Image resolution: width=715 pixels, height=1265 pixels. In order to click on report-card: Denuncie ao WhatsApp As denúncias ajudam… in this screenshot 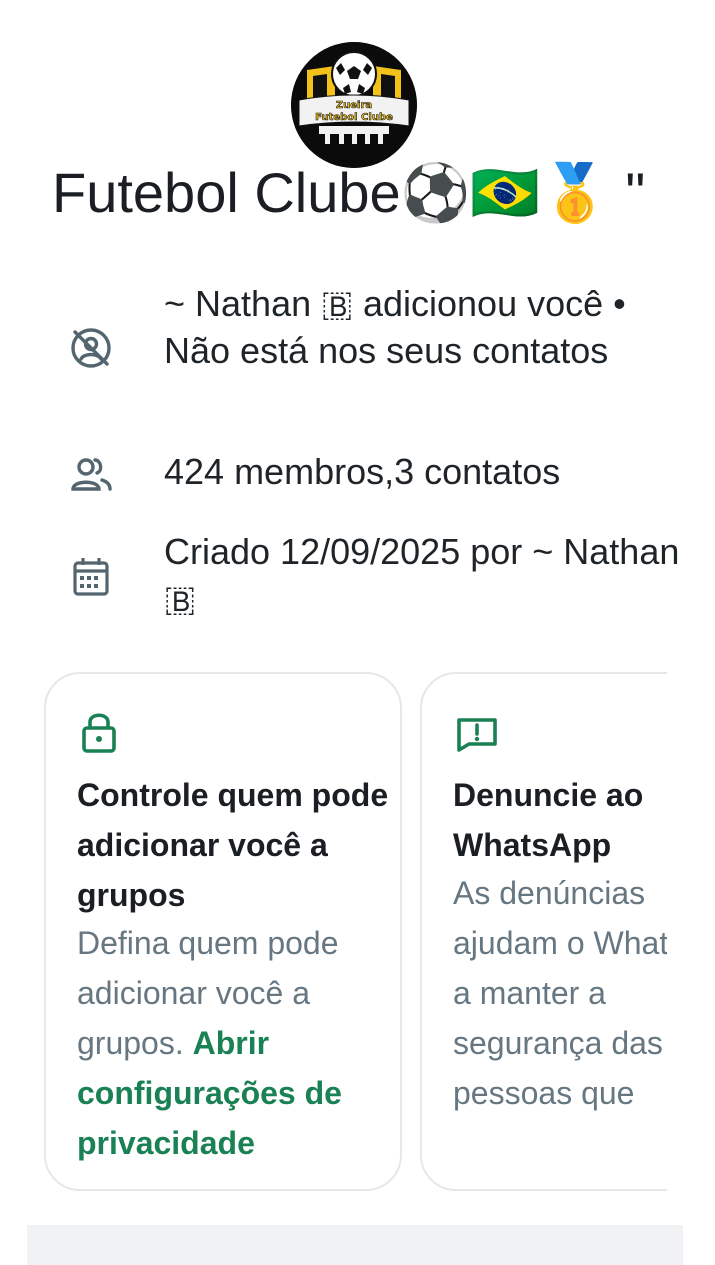, I will do `click(543, 931)`.